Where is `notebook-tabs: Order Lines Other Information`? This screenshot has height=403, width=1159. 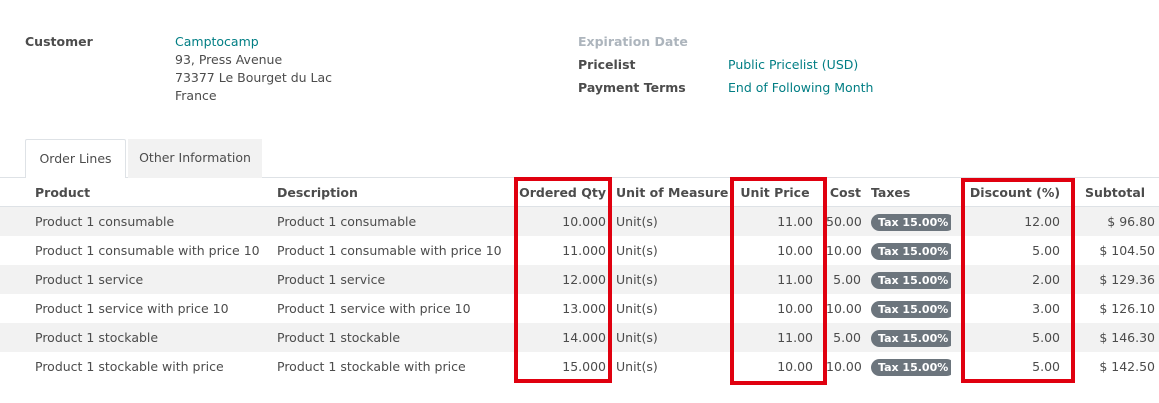
notebook-tabs: Order Lines Other Information is located at coordinates (579, 159).